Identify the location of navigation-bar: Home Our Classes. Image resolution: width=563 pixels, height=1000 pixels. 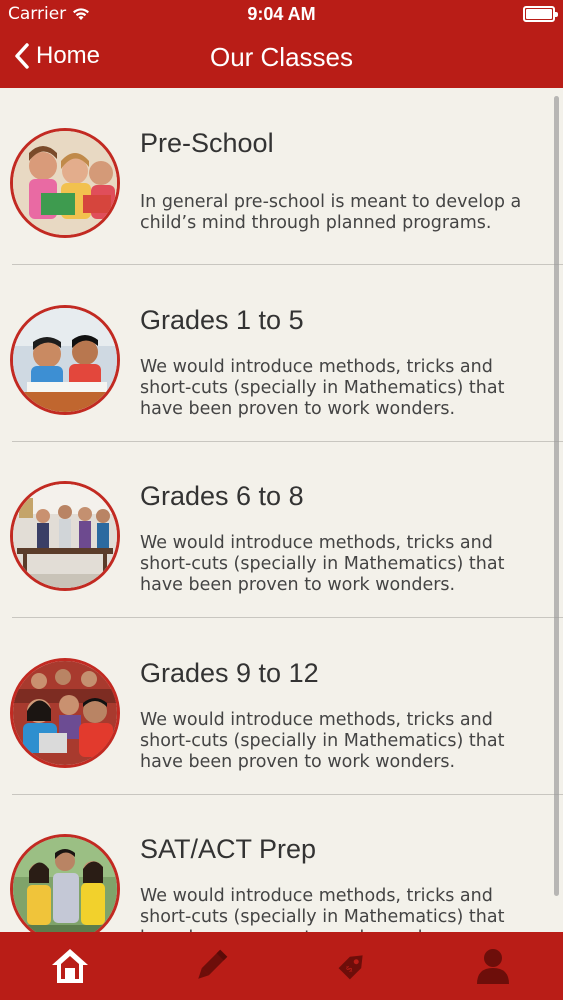
(281, 59).